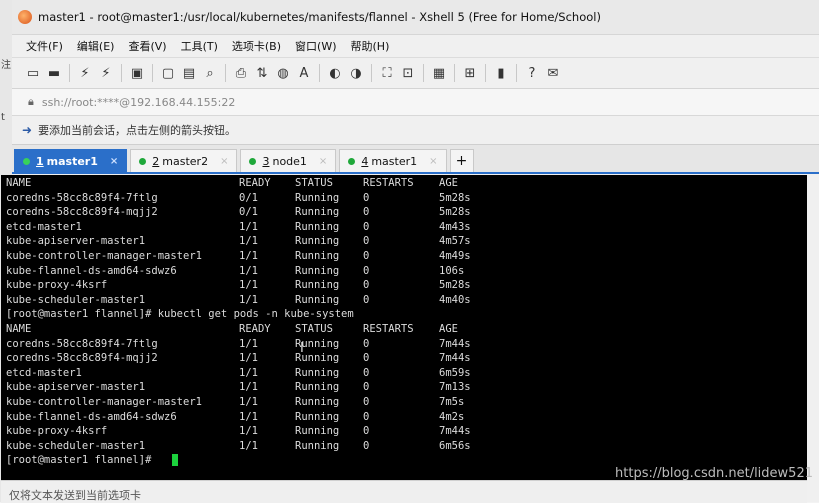  What do you see at coordinates (387, 73) in the screenshot?
I see `fullscreen-icon: ⛶` at bounding box center [387, 73].